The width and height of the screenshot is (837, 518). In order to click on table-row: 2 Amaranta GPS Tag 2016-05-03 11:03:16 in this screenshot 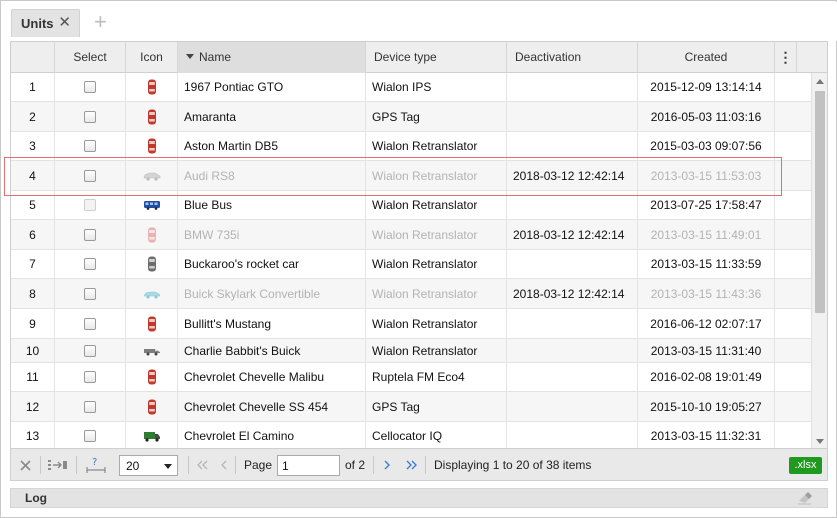, I will do `click(411, 117)`.